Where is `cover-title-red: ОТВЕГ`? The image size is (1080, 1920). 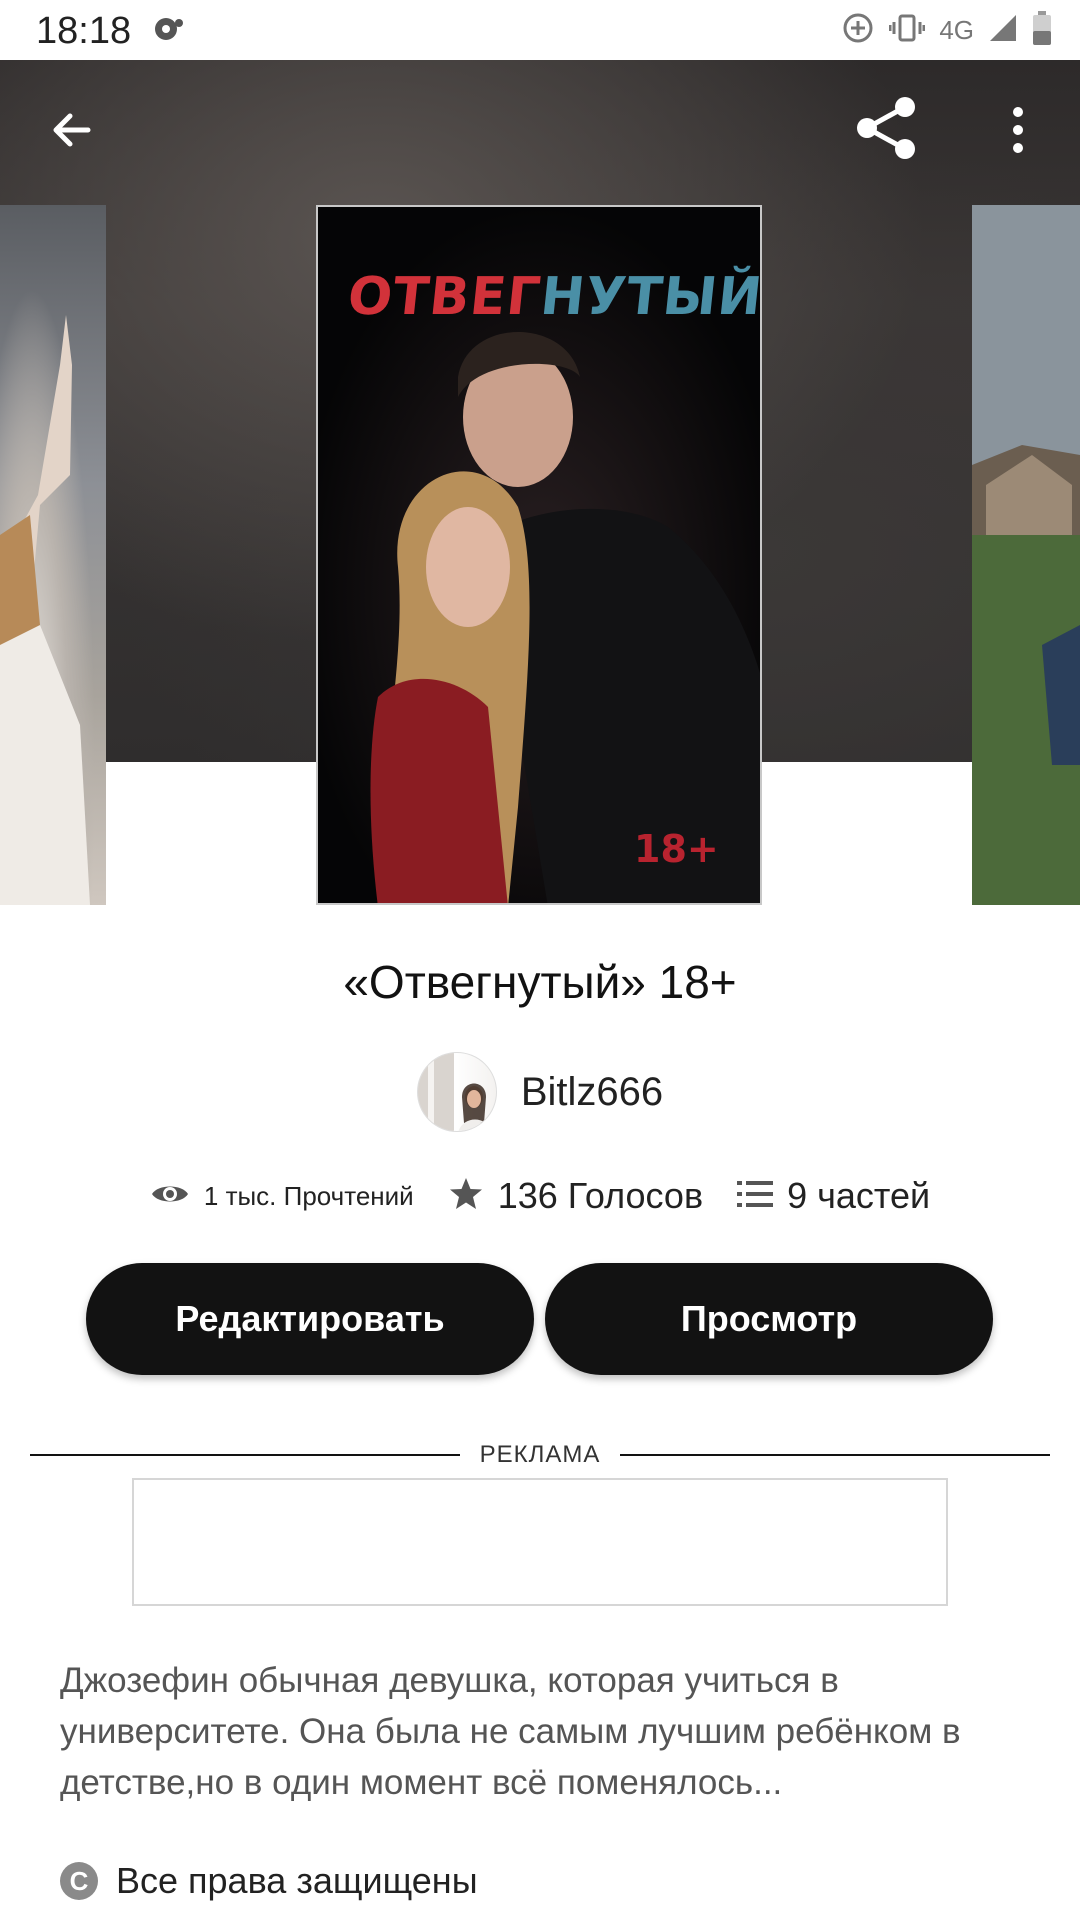 cover-title-red: ОТВЕГ is located at coordinates (444, 297).